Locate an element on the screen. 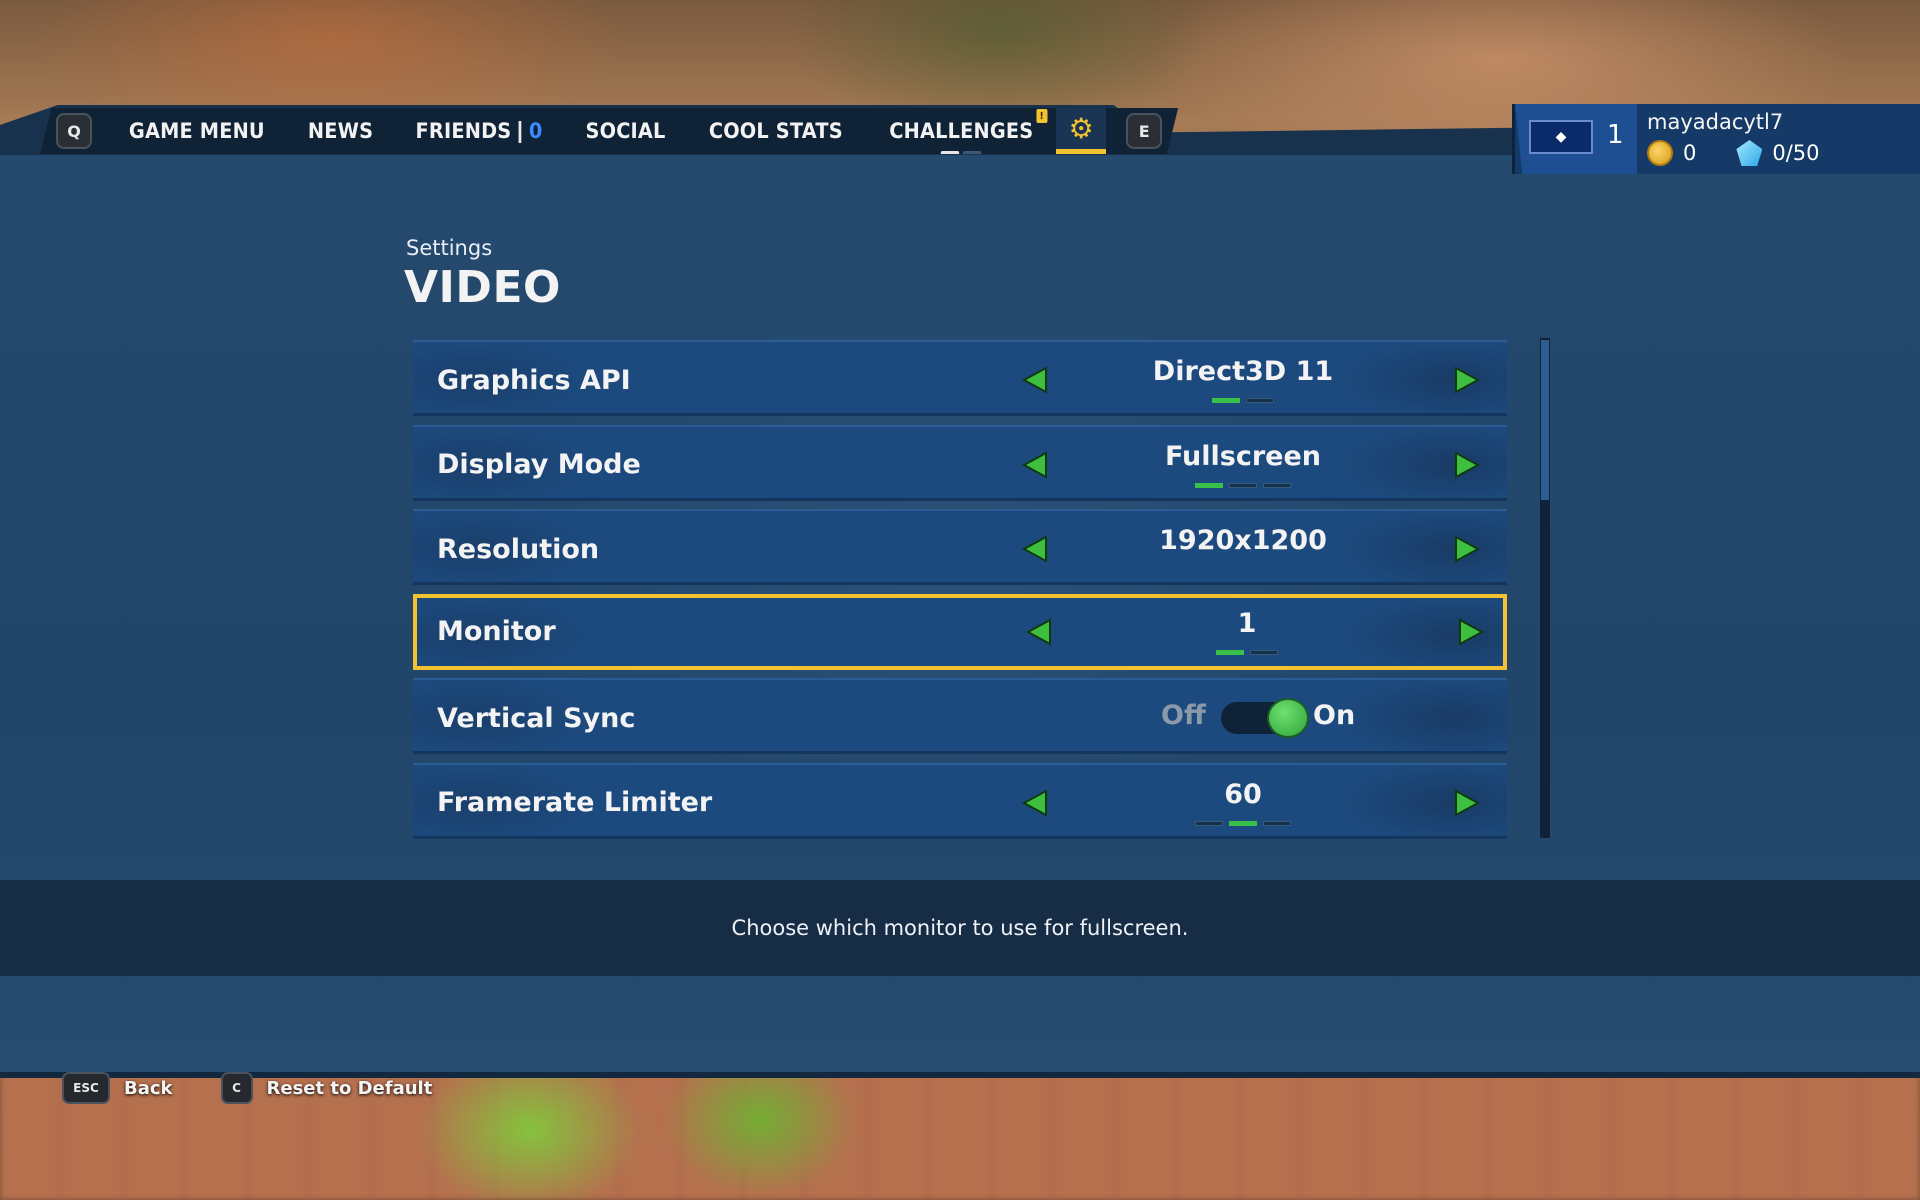 This screenshot has width=1920, height=1200. setting-resolution: Resolution 1920x1200 is located at coordinates (960, 547).